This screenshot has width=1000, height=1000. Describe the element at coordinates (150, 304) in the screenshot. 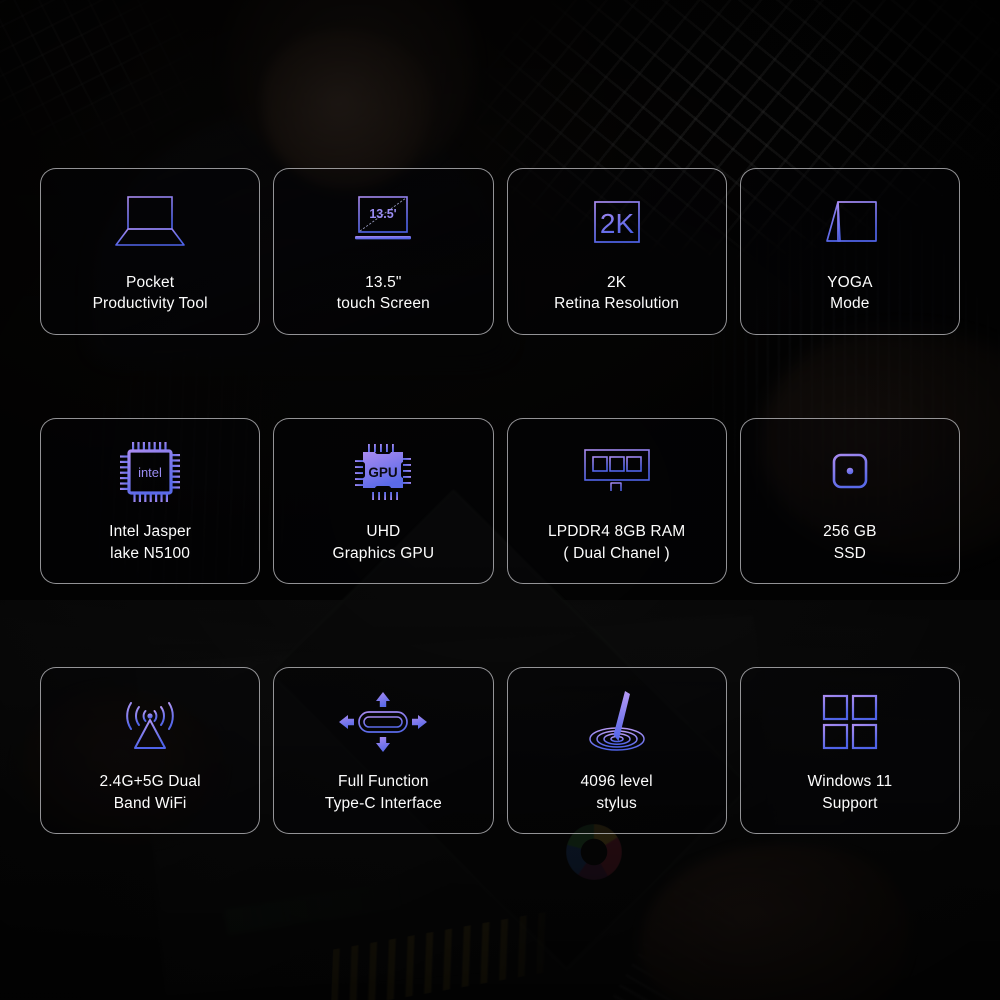

I see `feature-label-line2: Productivity Tool` at that location.